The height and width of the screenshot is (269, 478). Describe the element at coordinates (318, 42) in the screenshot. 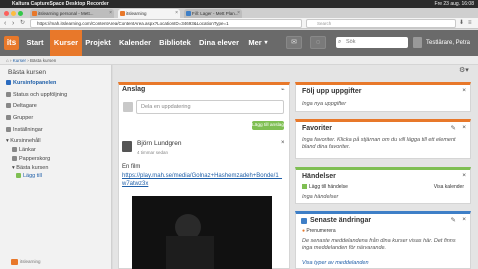

I see `chat-icon: ◌` at that location.